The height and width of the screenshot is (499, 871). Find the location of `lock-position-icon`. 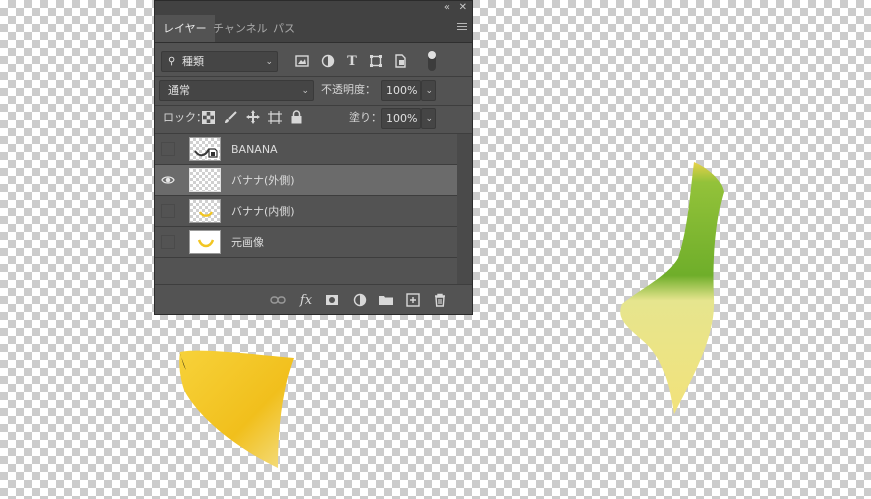

lock-position-icon is located at coordinates (253, 117).